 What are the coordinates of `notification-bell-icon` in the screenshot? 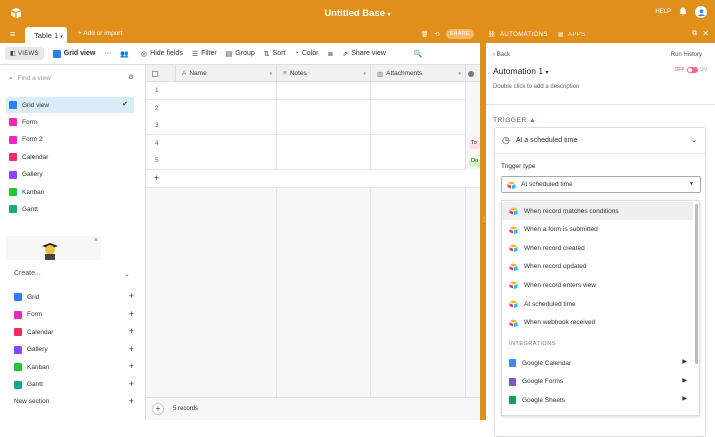 It's located at (683, 12).